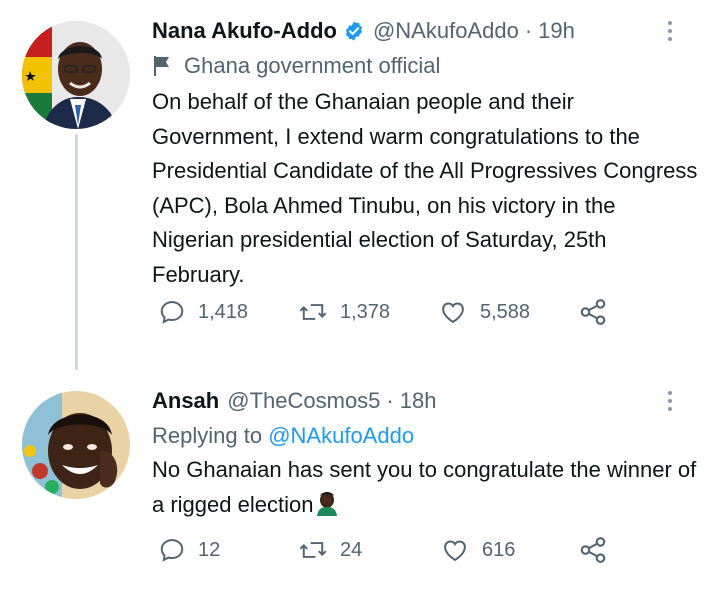  I want to click on retweet-button: 1,378, so click(344, 312).